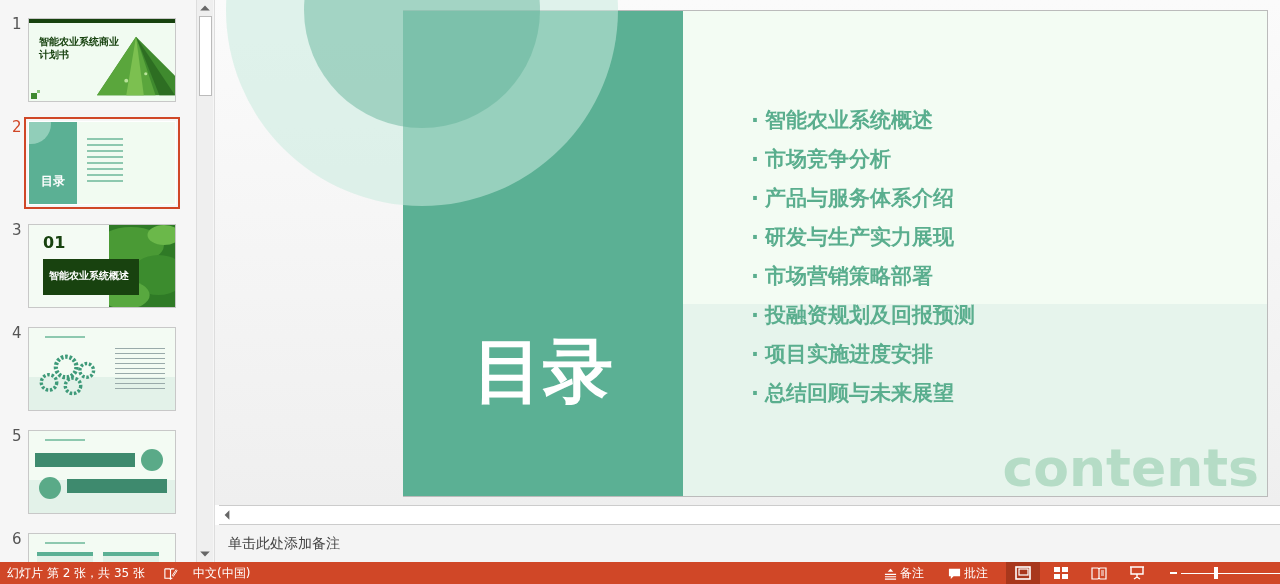 Image resolution: width=1280 pixels, height=584 pixels. I want to click on slide-number: 3, so click(17, 231).